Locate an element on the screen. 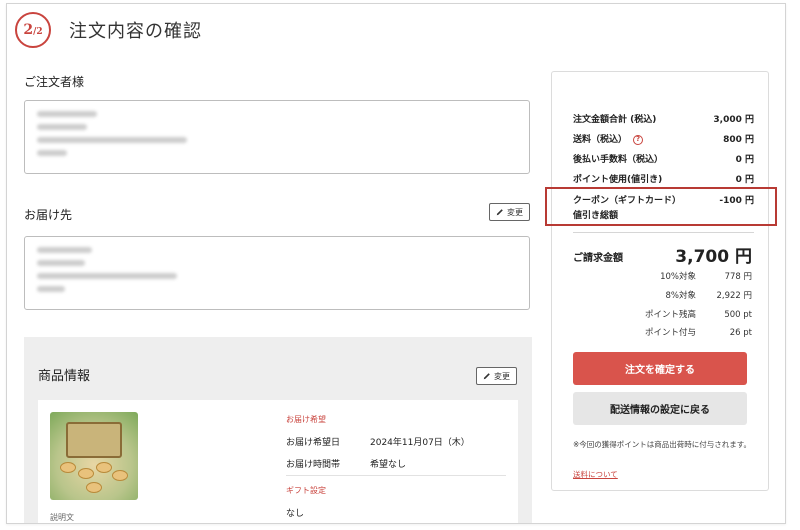 Image resolution: width=800 pixels, height=530 pixels. page-title: 注文内容の確認 is located at coordinates (135, 31).